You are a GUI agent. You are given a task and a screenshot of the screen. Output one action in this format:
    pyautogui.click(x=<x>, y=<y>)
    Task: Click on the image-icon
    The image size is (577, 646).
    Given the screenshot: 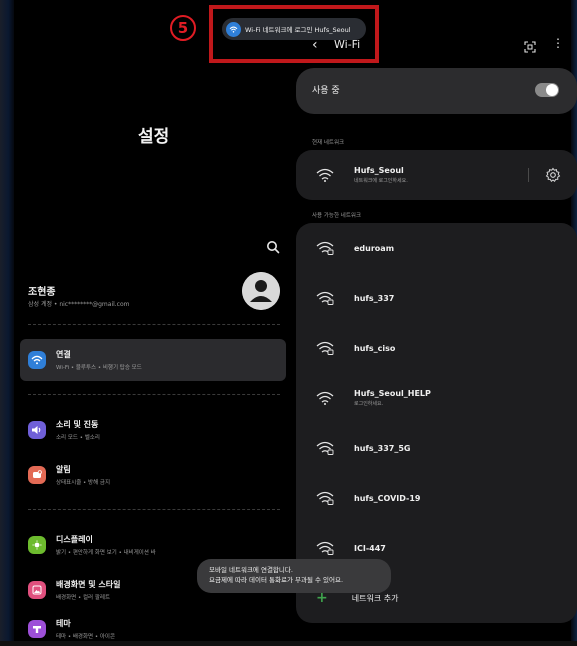 What is the action you would take?
    pyautogui.click(x=37, y=590)
    